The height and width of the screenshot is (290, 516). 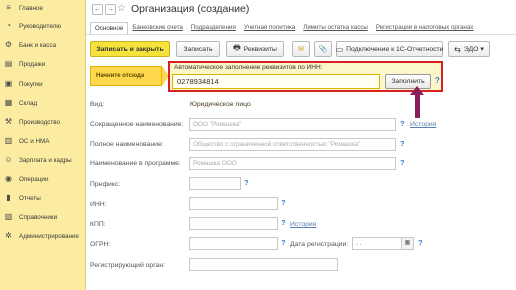 I want to click on edo-label: ЭДО, so click(x=471, y=49).